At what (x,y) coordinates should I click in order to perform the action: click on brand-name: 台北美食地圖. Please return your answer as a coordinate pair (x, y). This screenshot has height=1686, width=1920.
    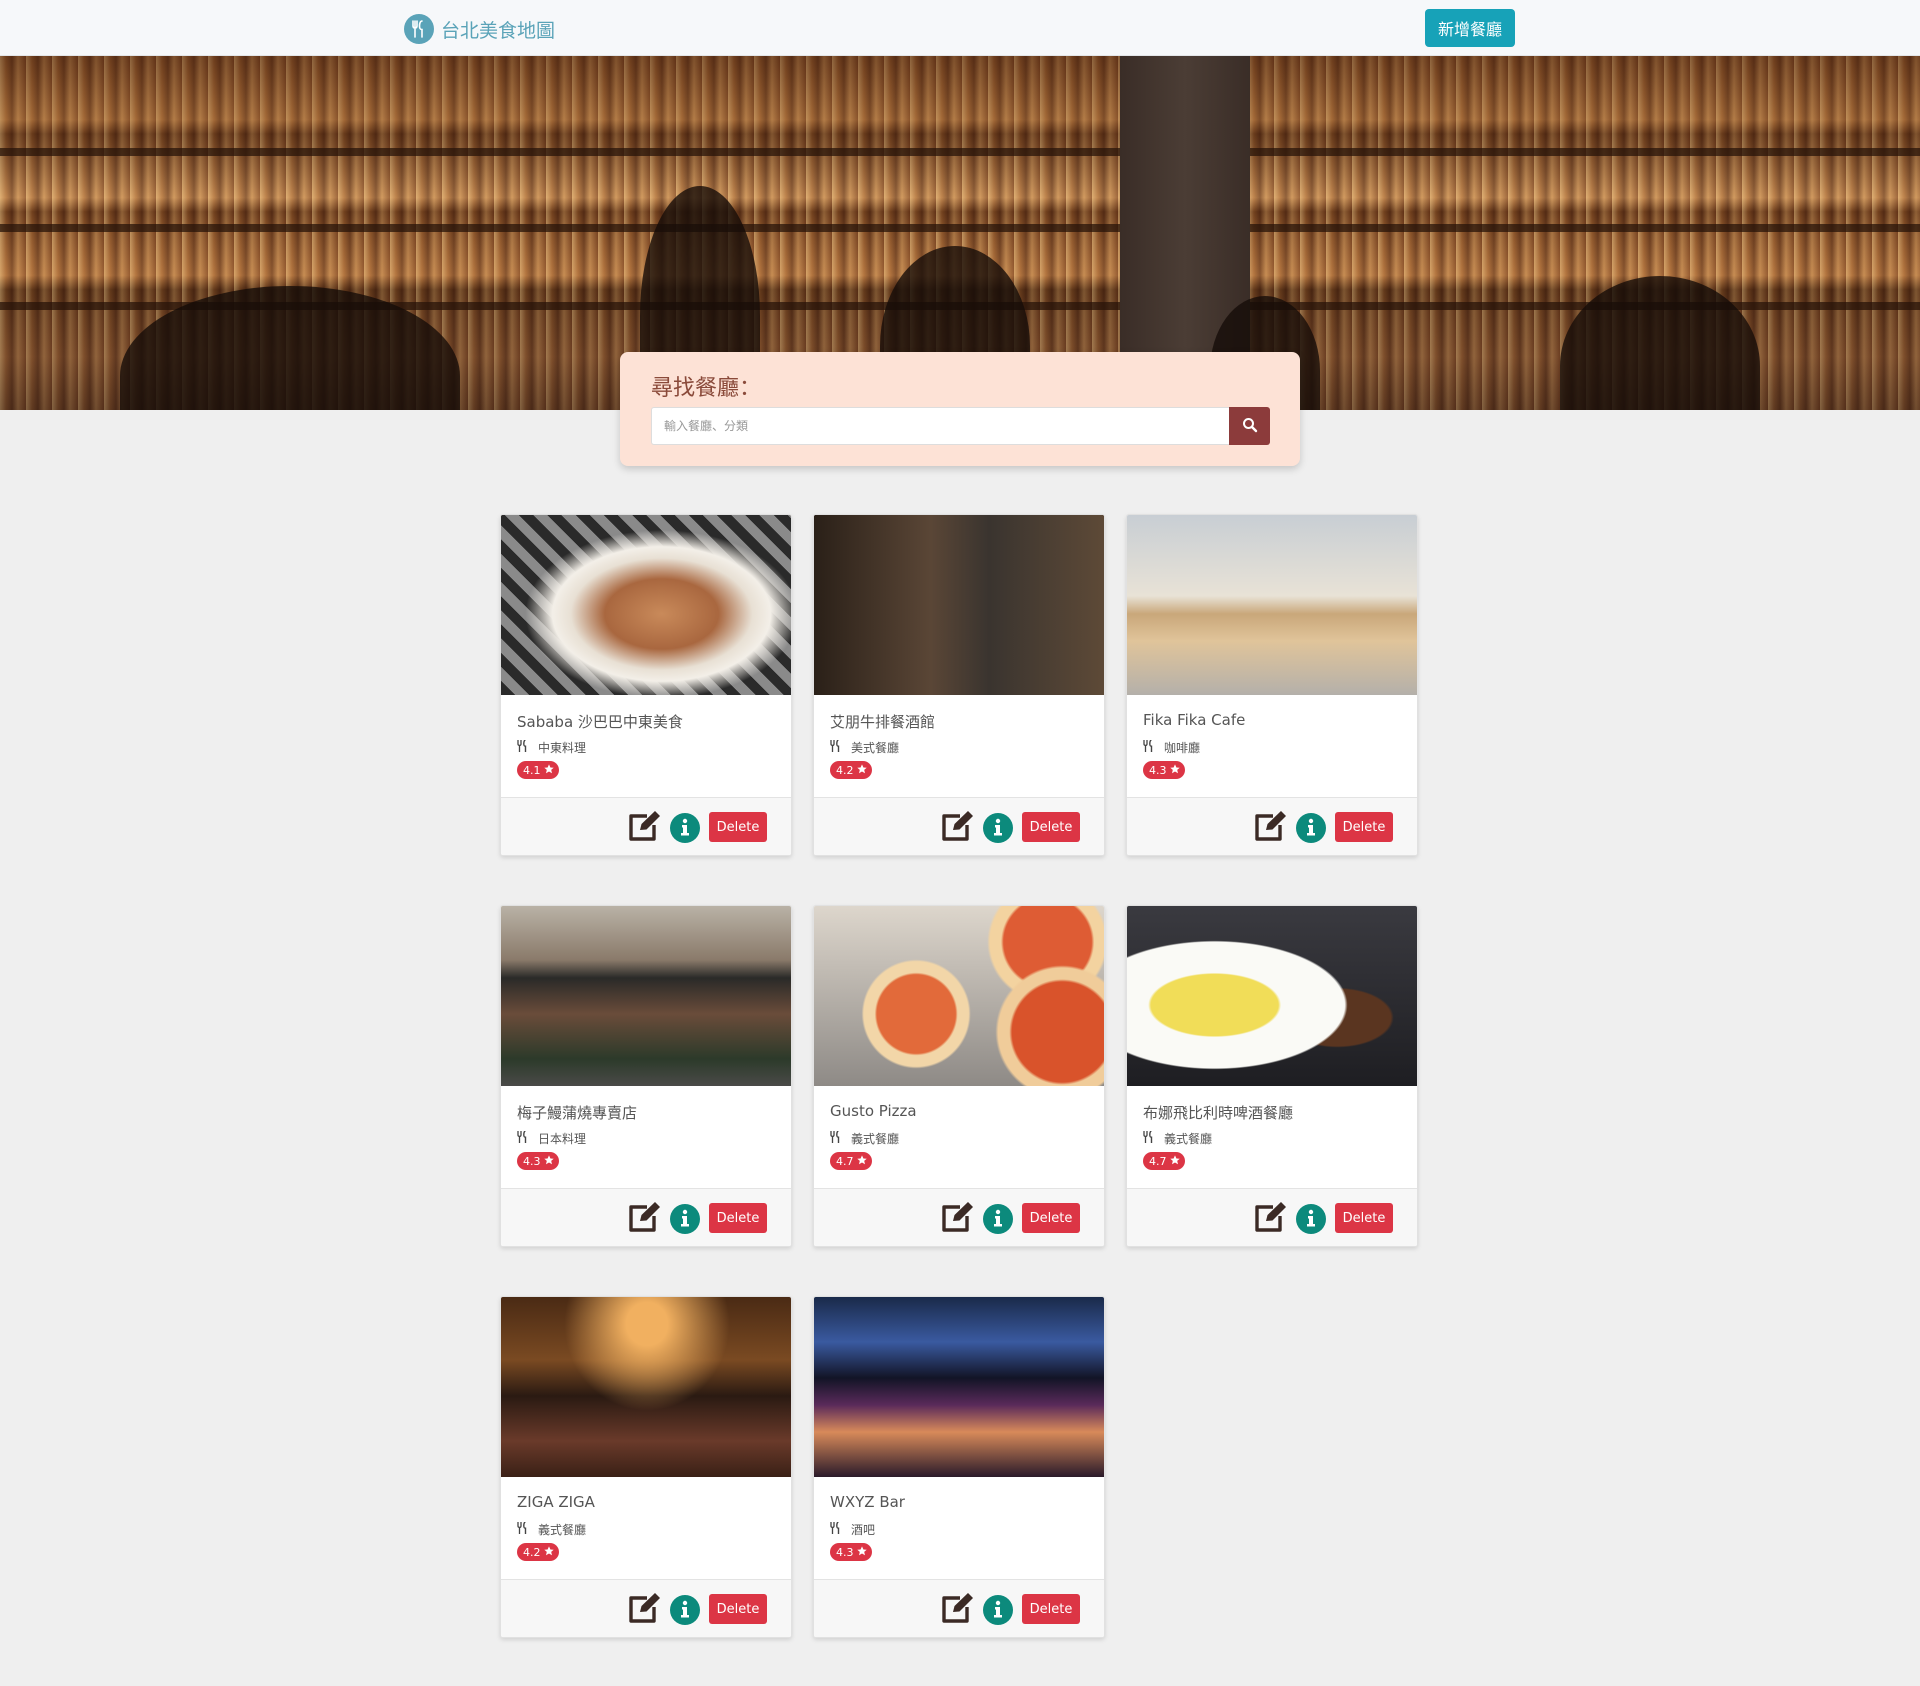
    Looking at the image, I should click on (498, 30).